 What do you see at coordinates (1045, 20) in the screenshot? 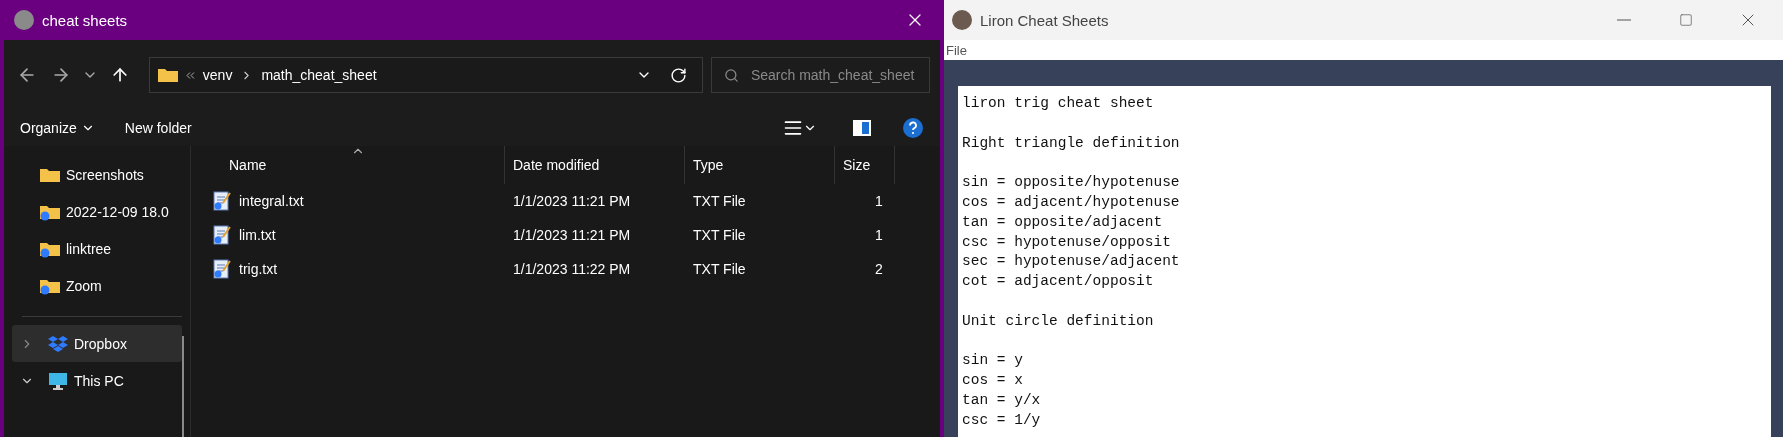
I see `window-title: Liron Cheat Sheets` at bounding box center [1045, 20].